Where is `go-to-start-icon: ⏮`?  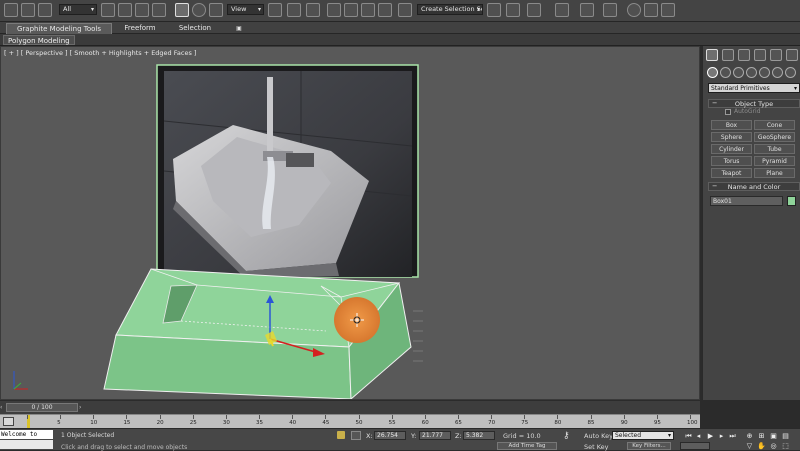
go-to-start-icon: ⏮ is located at coordinates (688, 436).